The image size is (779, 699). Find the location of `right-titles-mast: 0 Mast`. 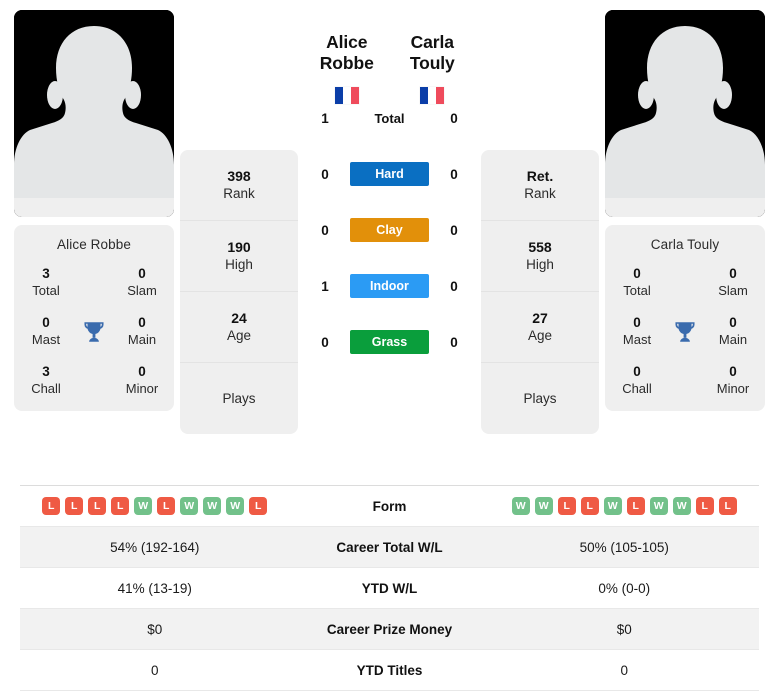

right-titles-mast: 0 Mast is located at coordinates (637, 331).